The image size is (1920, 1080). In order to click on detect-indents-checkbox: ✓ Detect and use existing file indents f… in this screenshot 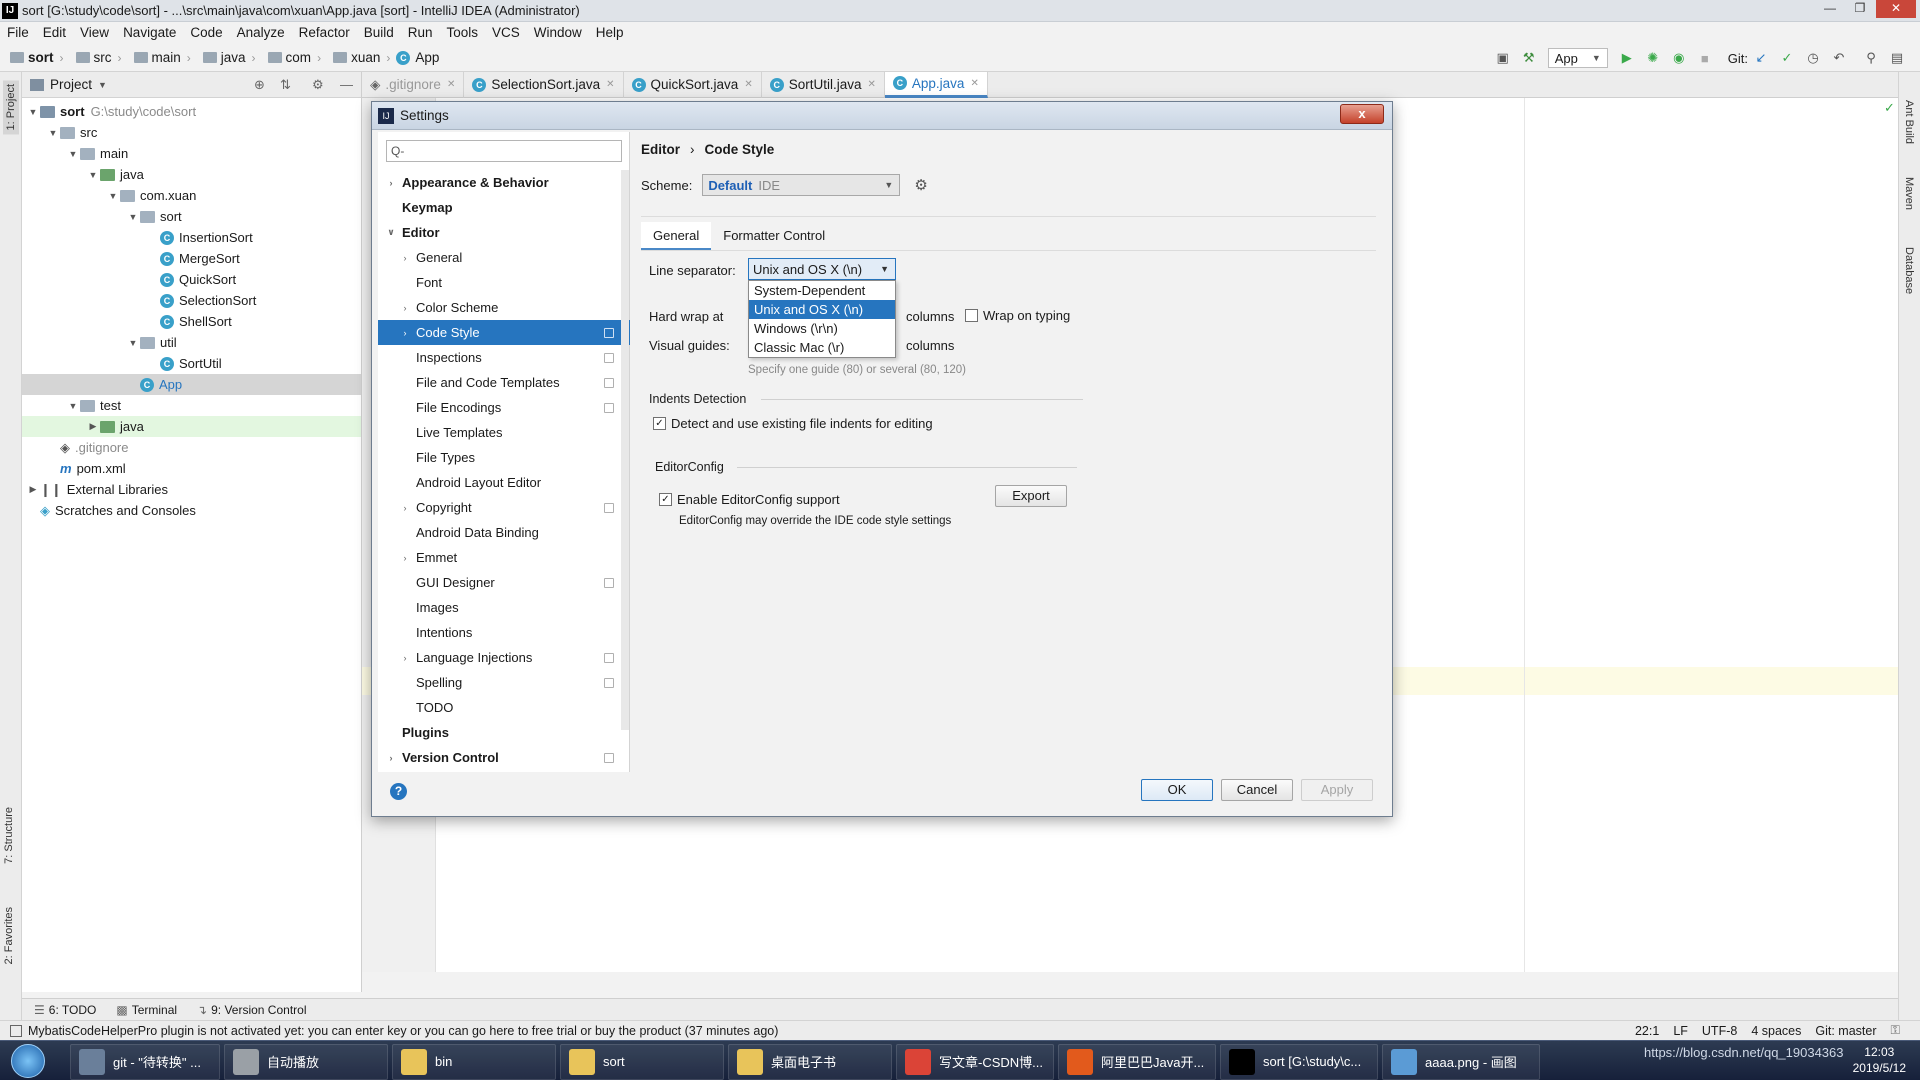, I will do `click(793, 423)`.